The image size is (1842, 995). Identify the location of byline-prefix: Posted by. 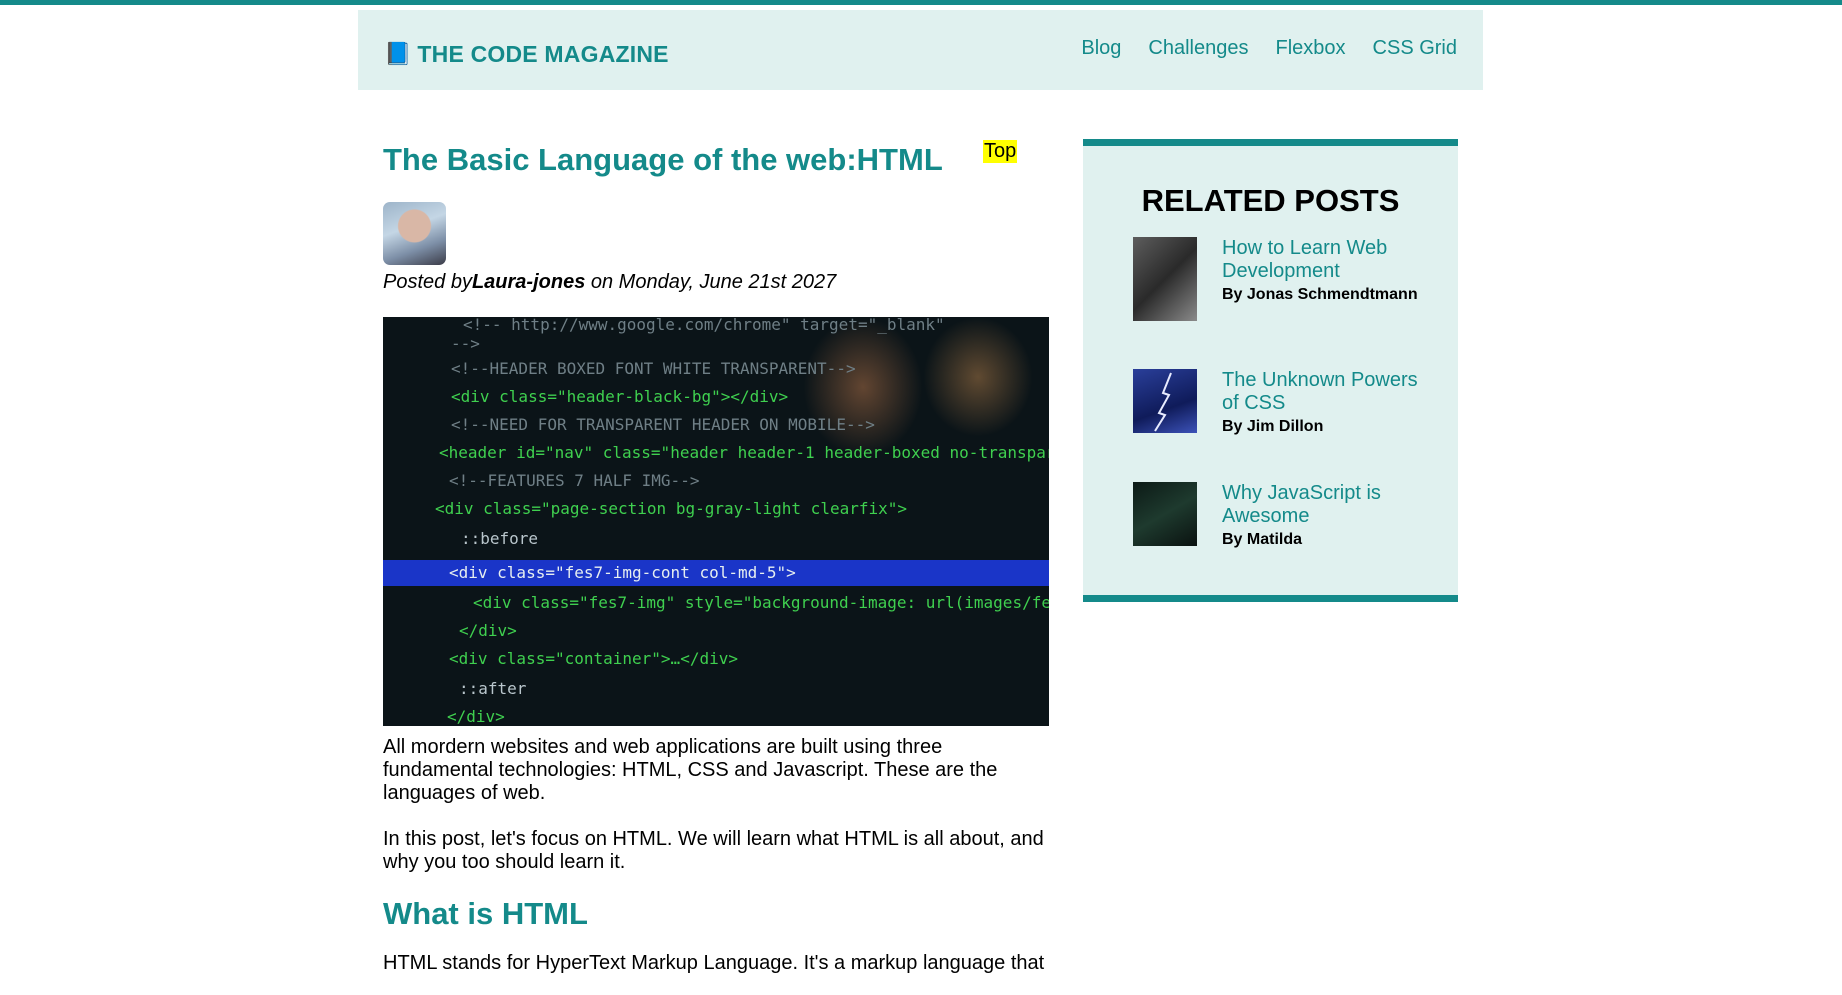
(427, 282).